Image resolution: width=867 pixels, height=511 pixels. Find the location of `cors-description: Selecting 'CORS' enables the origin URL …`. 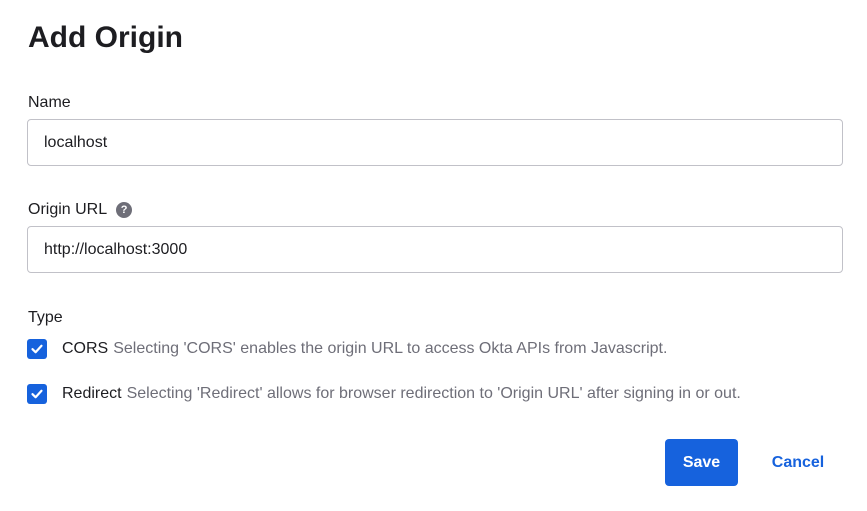

cors-description: Selecting 'CORS' enables the origin URL … is located at coordinates (390, 348).